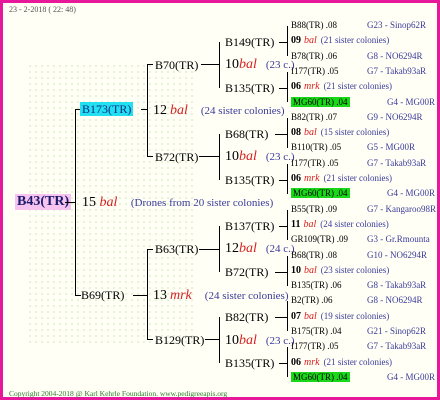  Describe the element at coordinates (181, 295) in the screenshot. I see `dam-race: mrk` at that location.